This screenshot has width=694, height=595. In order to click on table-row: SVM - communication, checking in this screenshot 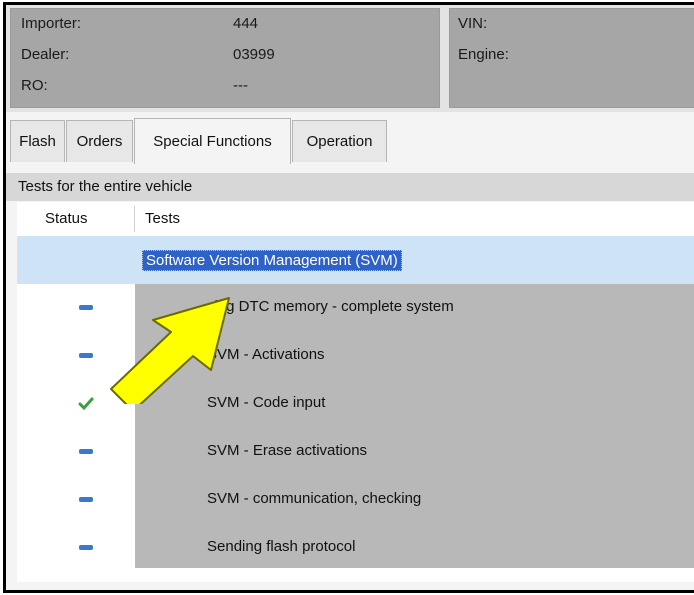, I will do `click(355, 500)`.